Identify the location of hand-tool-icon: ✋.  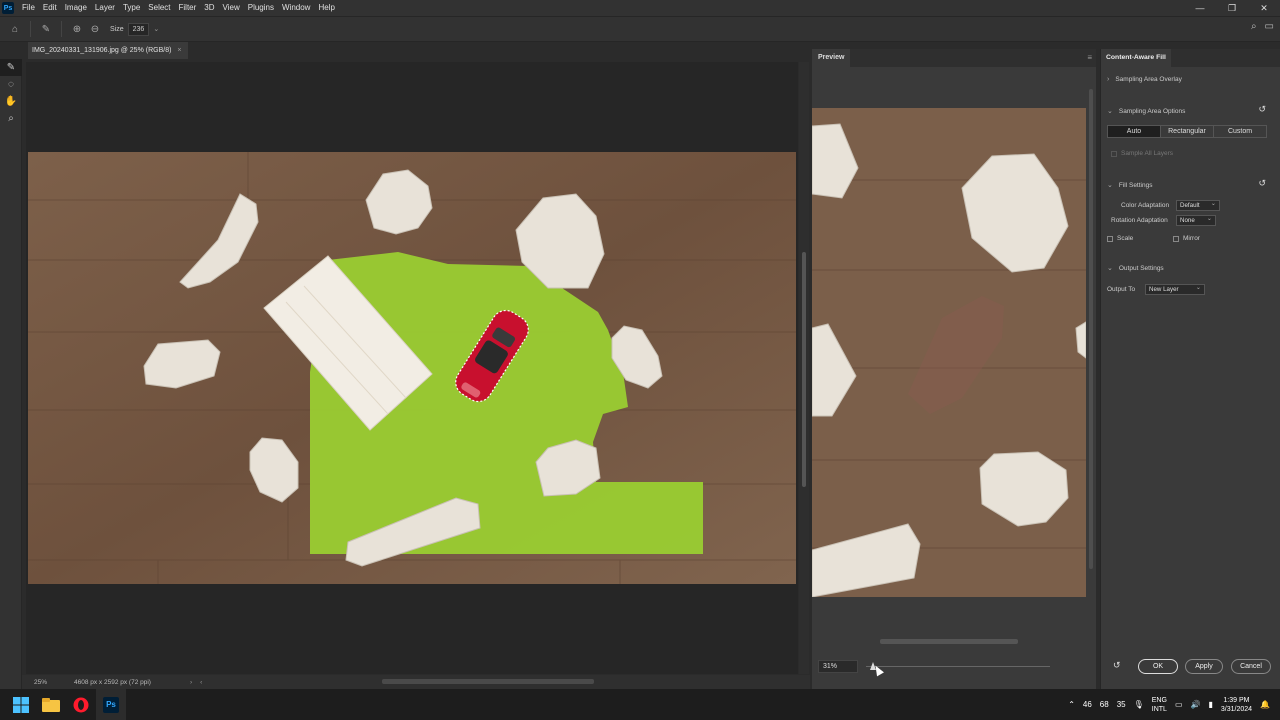
(11, 101).